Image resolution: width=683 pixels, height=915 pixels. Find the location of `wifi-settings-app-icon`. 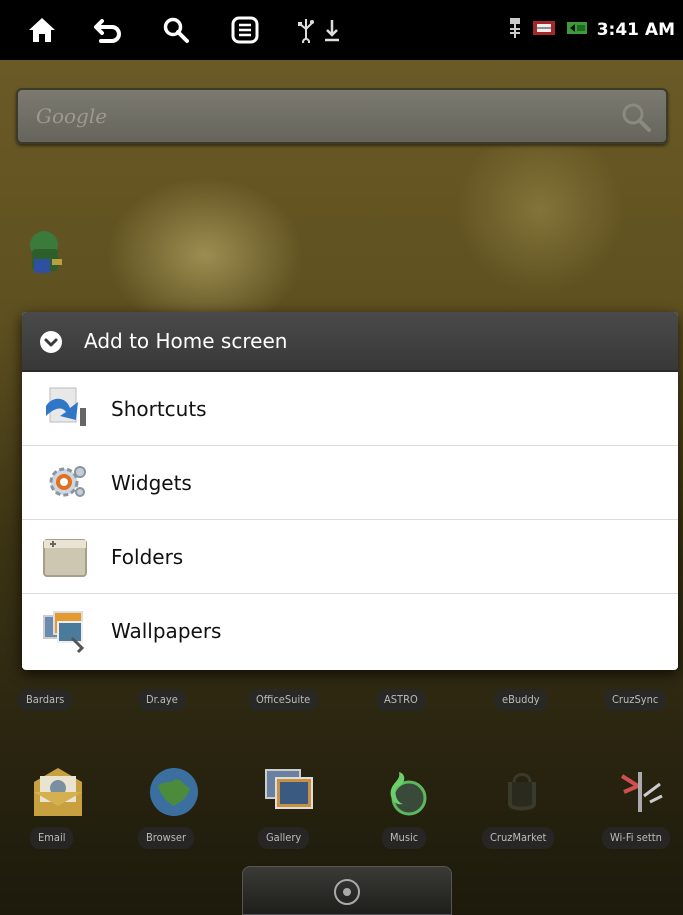

wifi-settings-app-icon is located at coordinates (640, 792).